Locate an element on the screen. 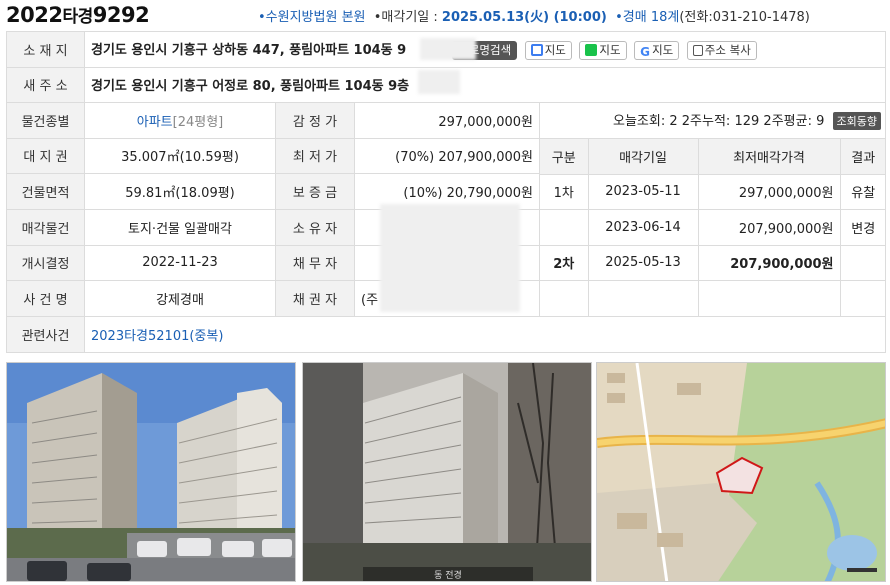 This screenshot has height=585, width=890. owner-label: 소 유 자 is located at coordinates (315, 227).